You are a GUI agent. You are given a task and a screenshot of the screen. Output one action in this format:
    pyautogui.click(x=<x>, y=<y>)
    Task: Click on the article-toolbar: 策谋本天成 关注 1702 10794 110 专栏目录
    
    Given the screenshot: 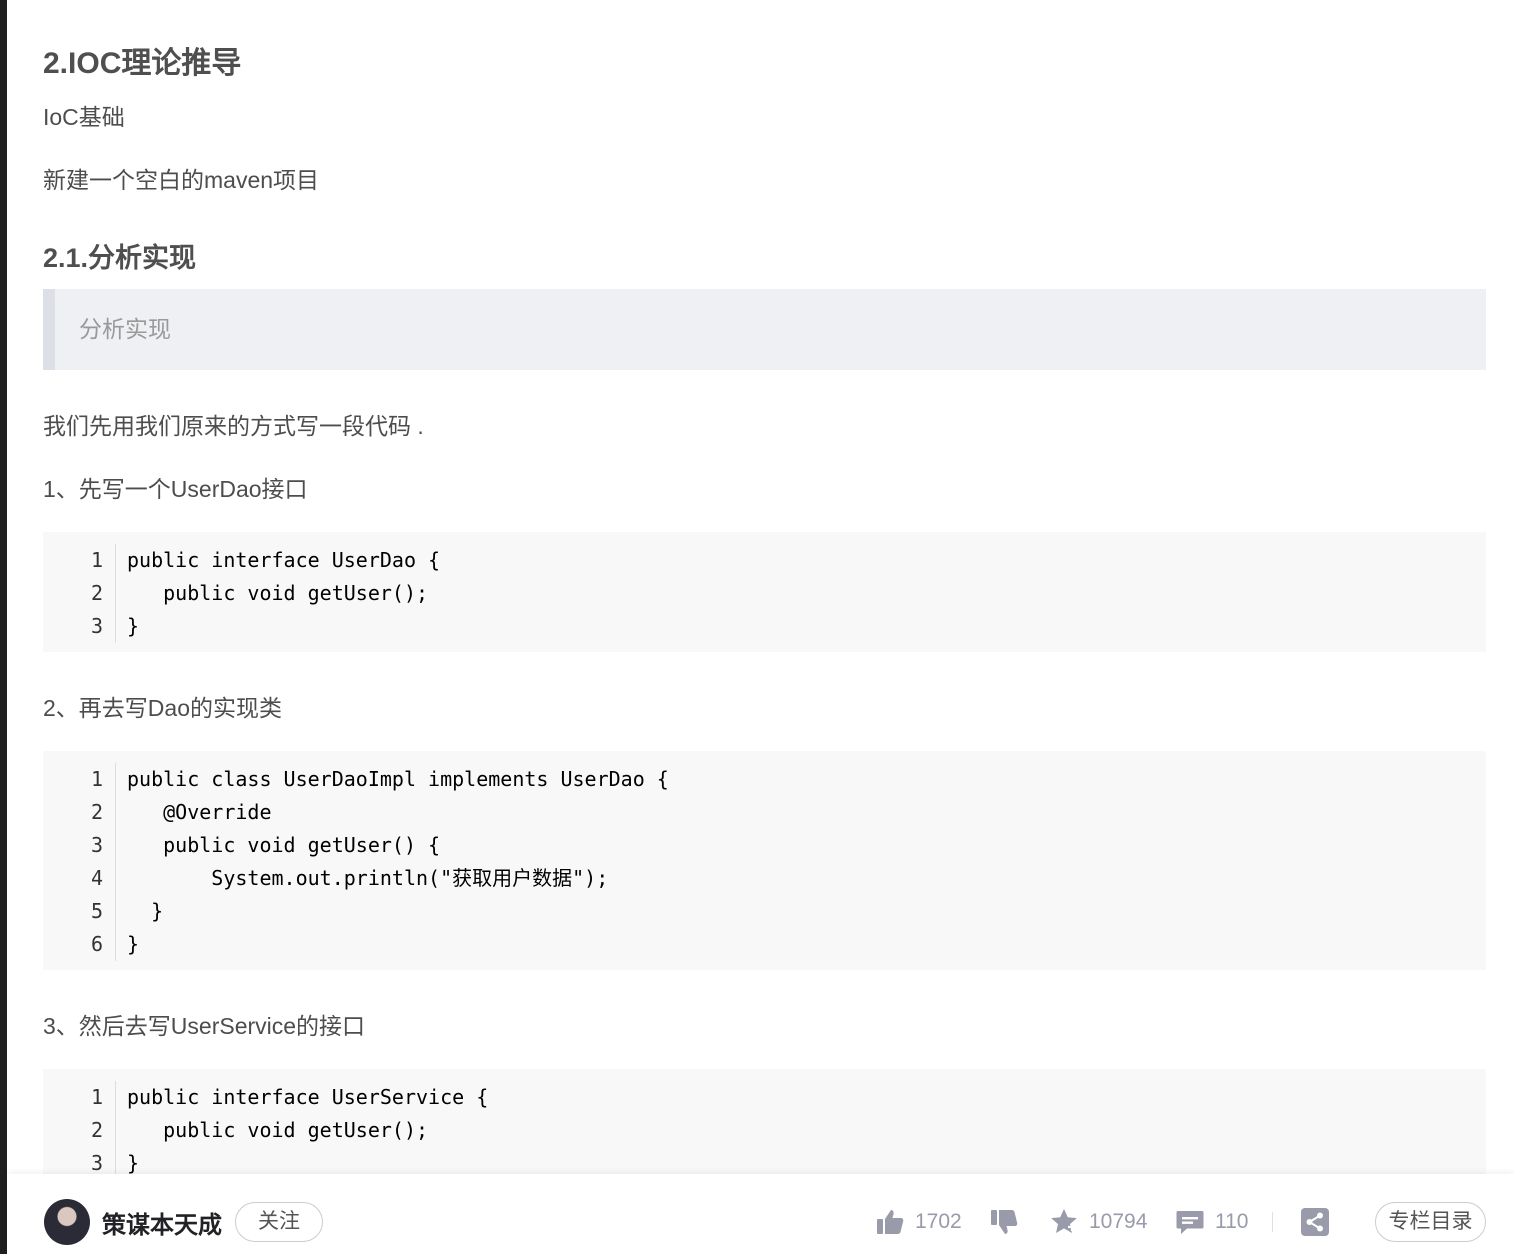 What is the action you would take?
    pyautogui.click(x=760, y=1214)
    